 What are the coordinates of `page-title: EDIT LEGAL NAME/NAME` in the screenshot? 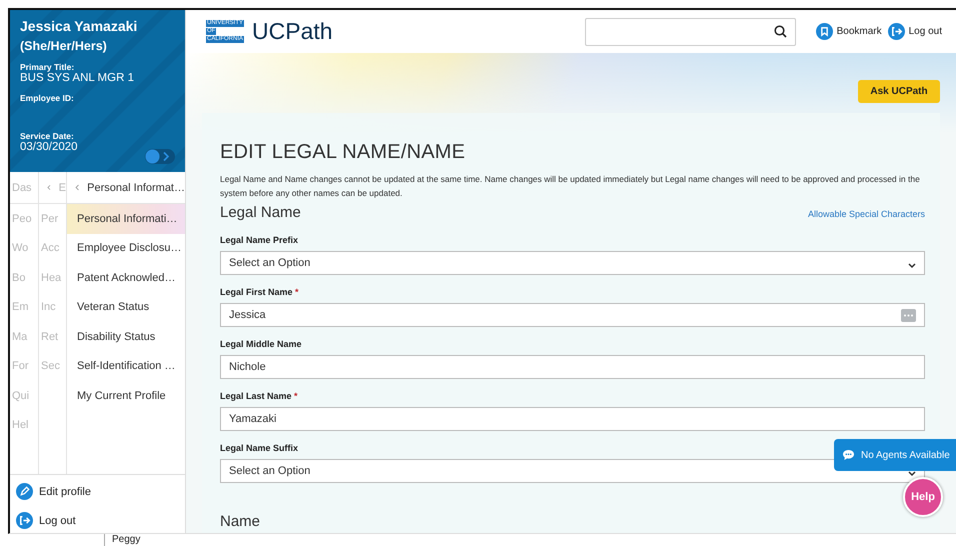 It's located at (343, 152).